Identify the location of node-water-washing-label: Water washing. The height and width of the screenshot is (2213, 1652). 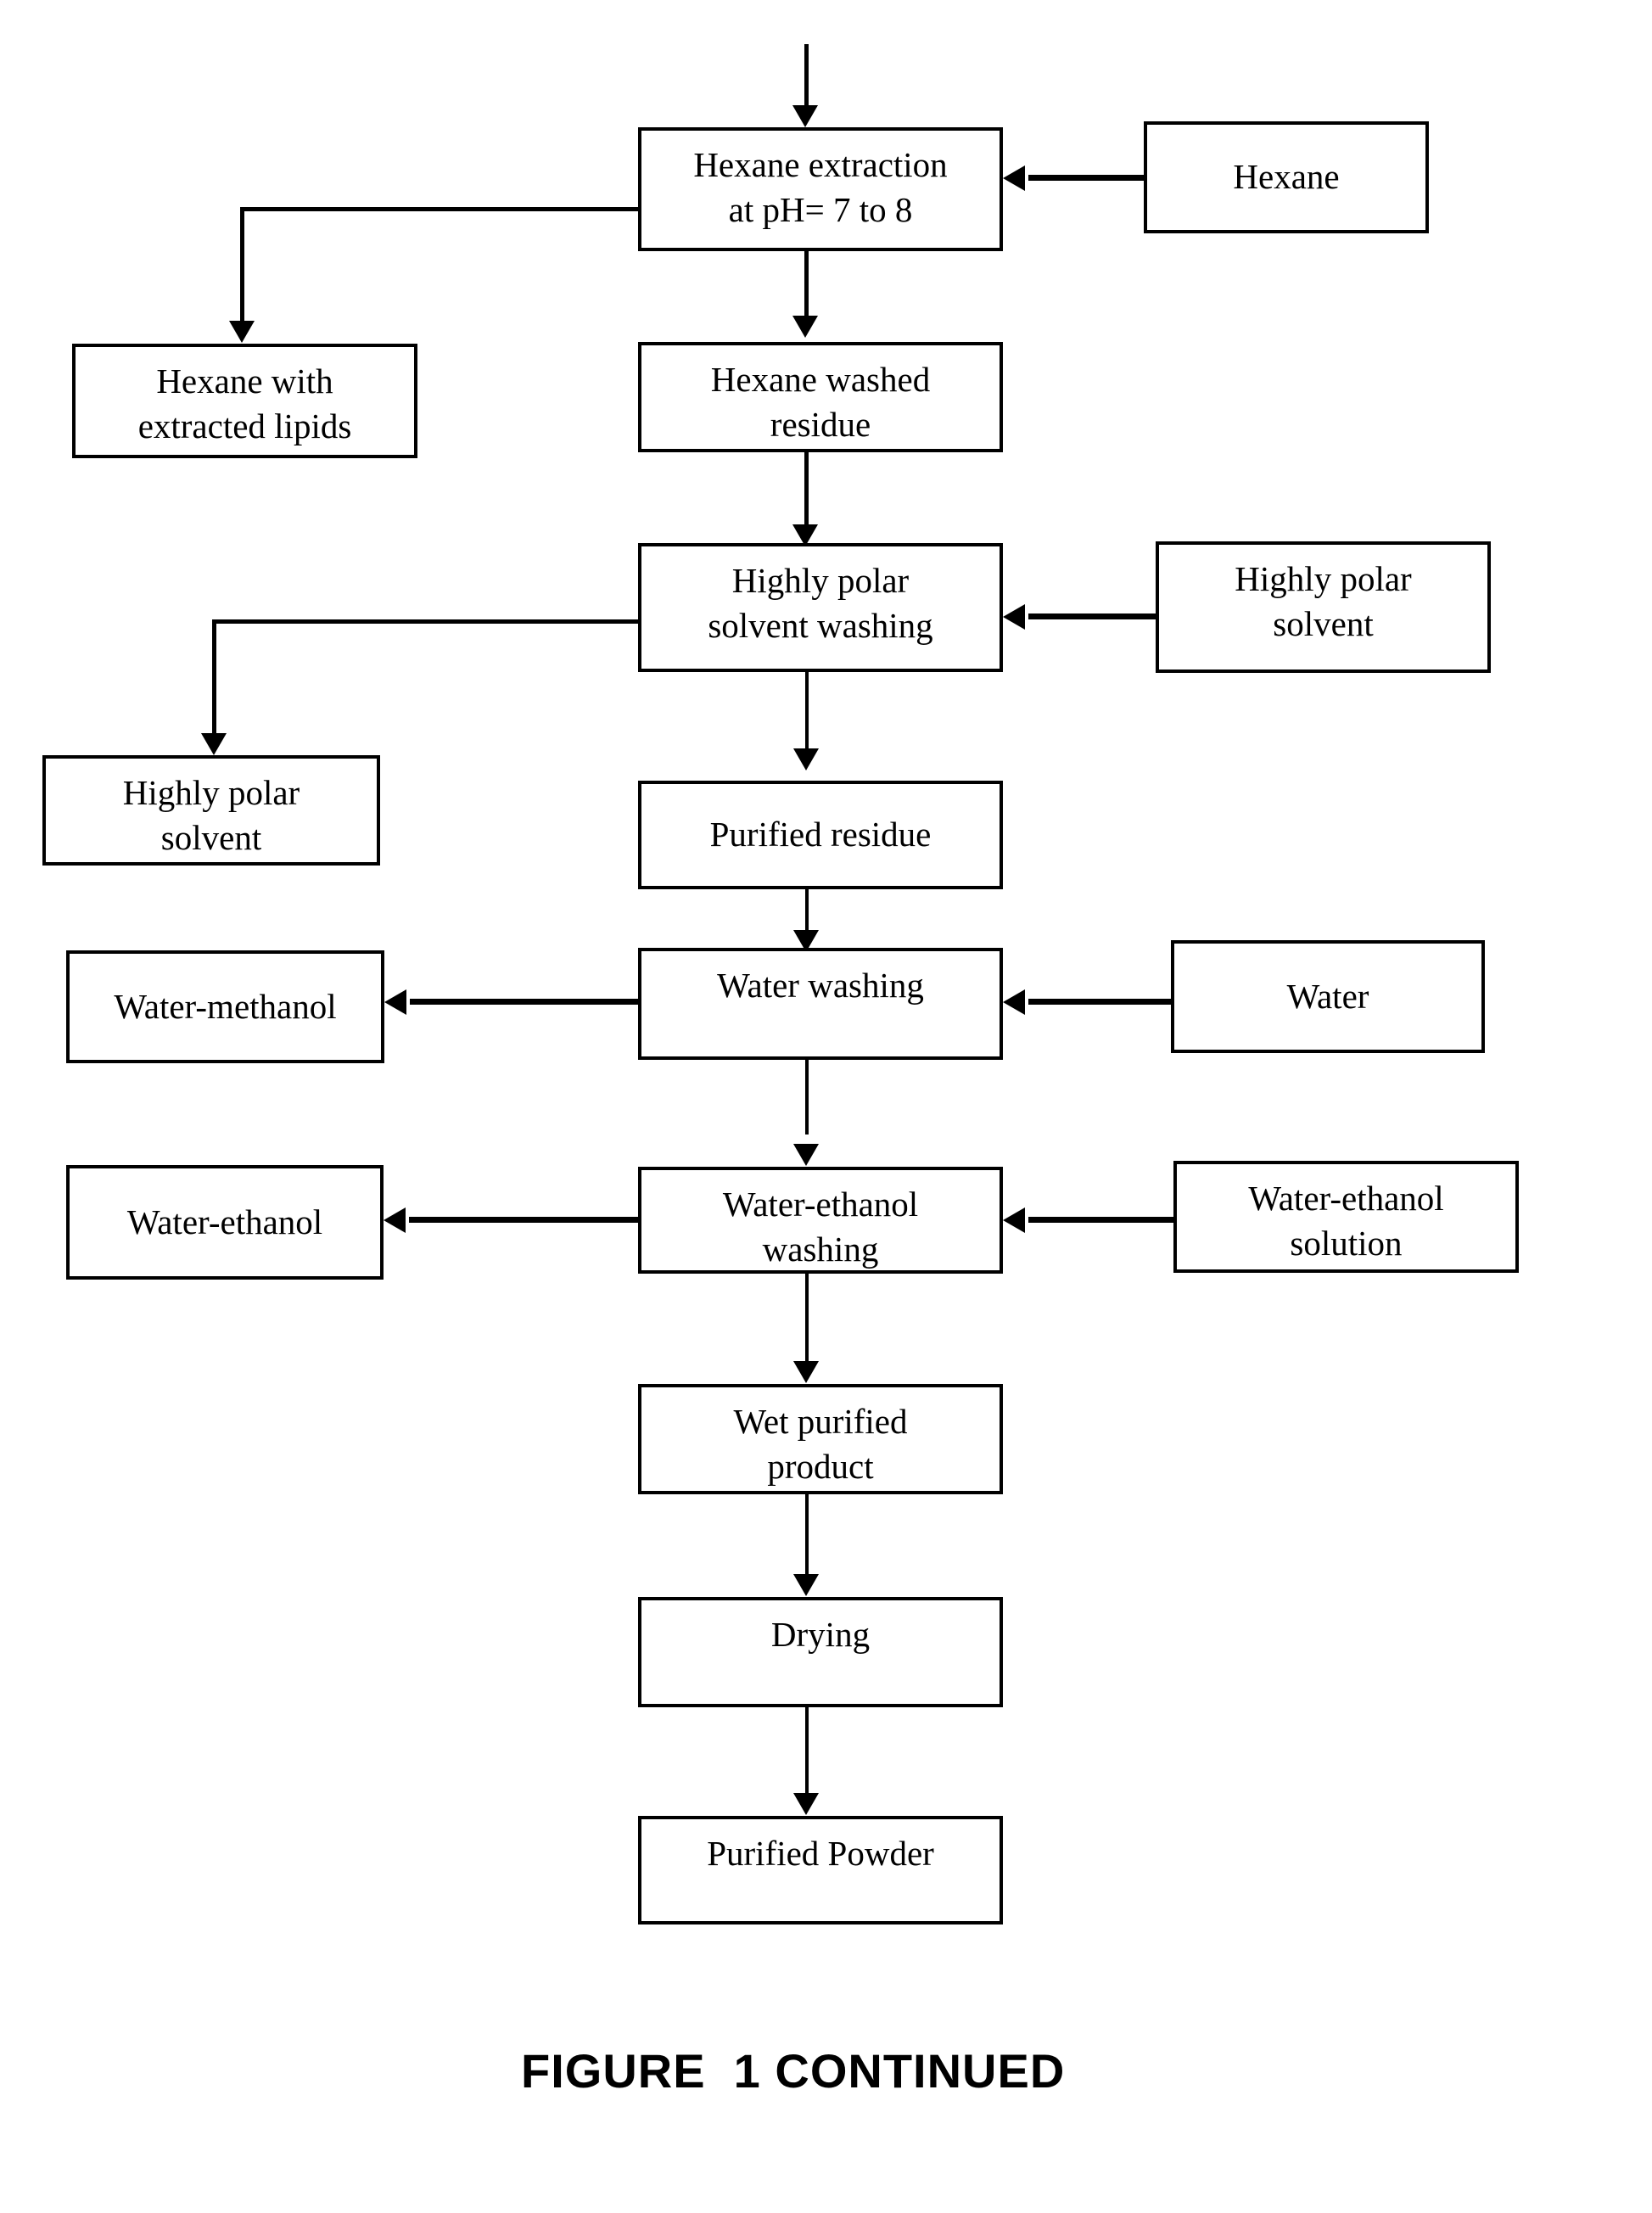
(821, 985).